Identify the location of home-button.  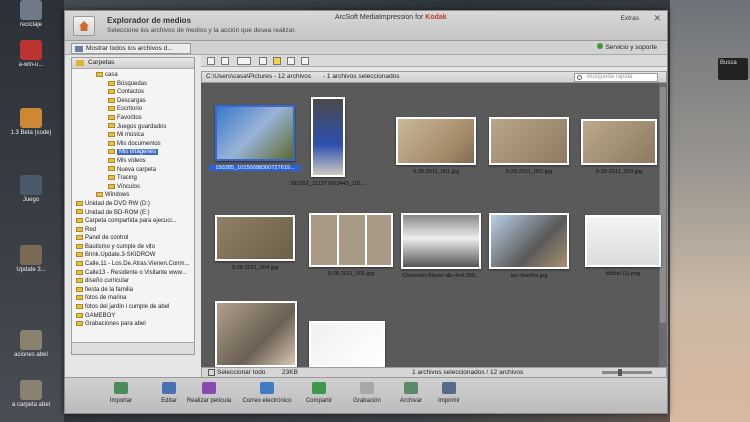
(84, 26).